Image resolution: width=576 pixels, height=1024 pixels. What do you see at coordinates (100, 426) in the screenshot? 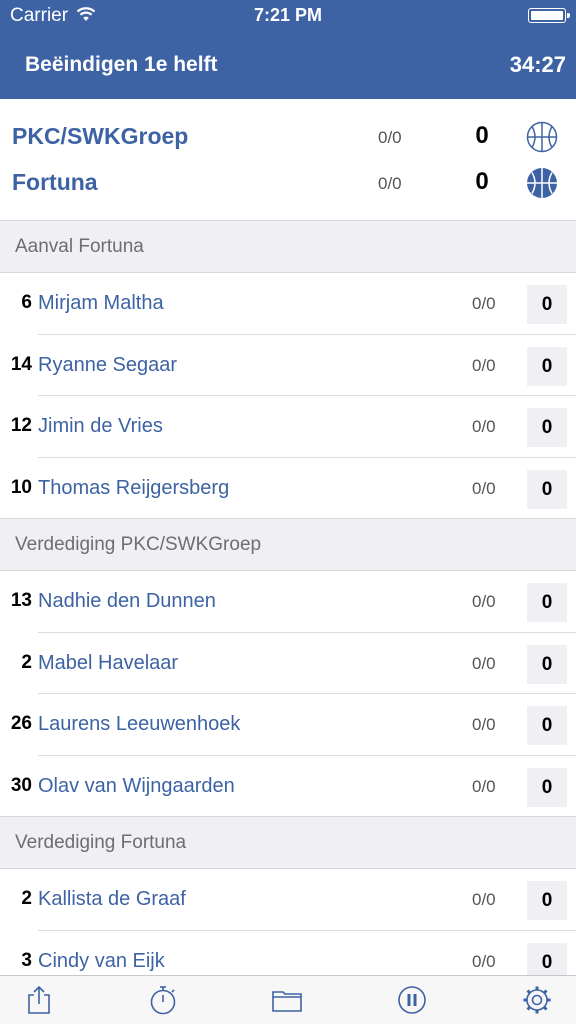
I see `player-name: Jimin de Vries` at bounding box center [100, 426].